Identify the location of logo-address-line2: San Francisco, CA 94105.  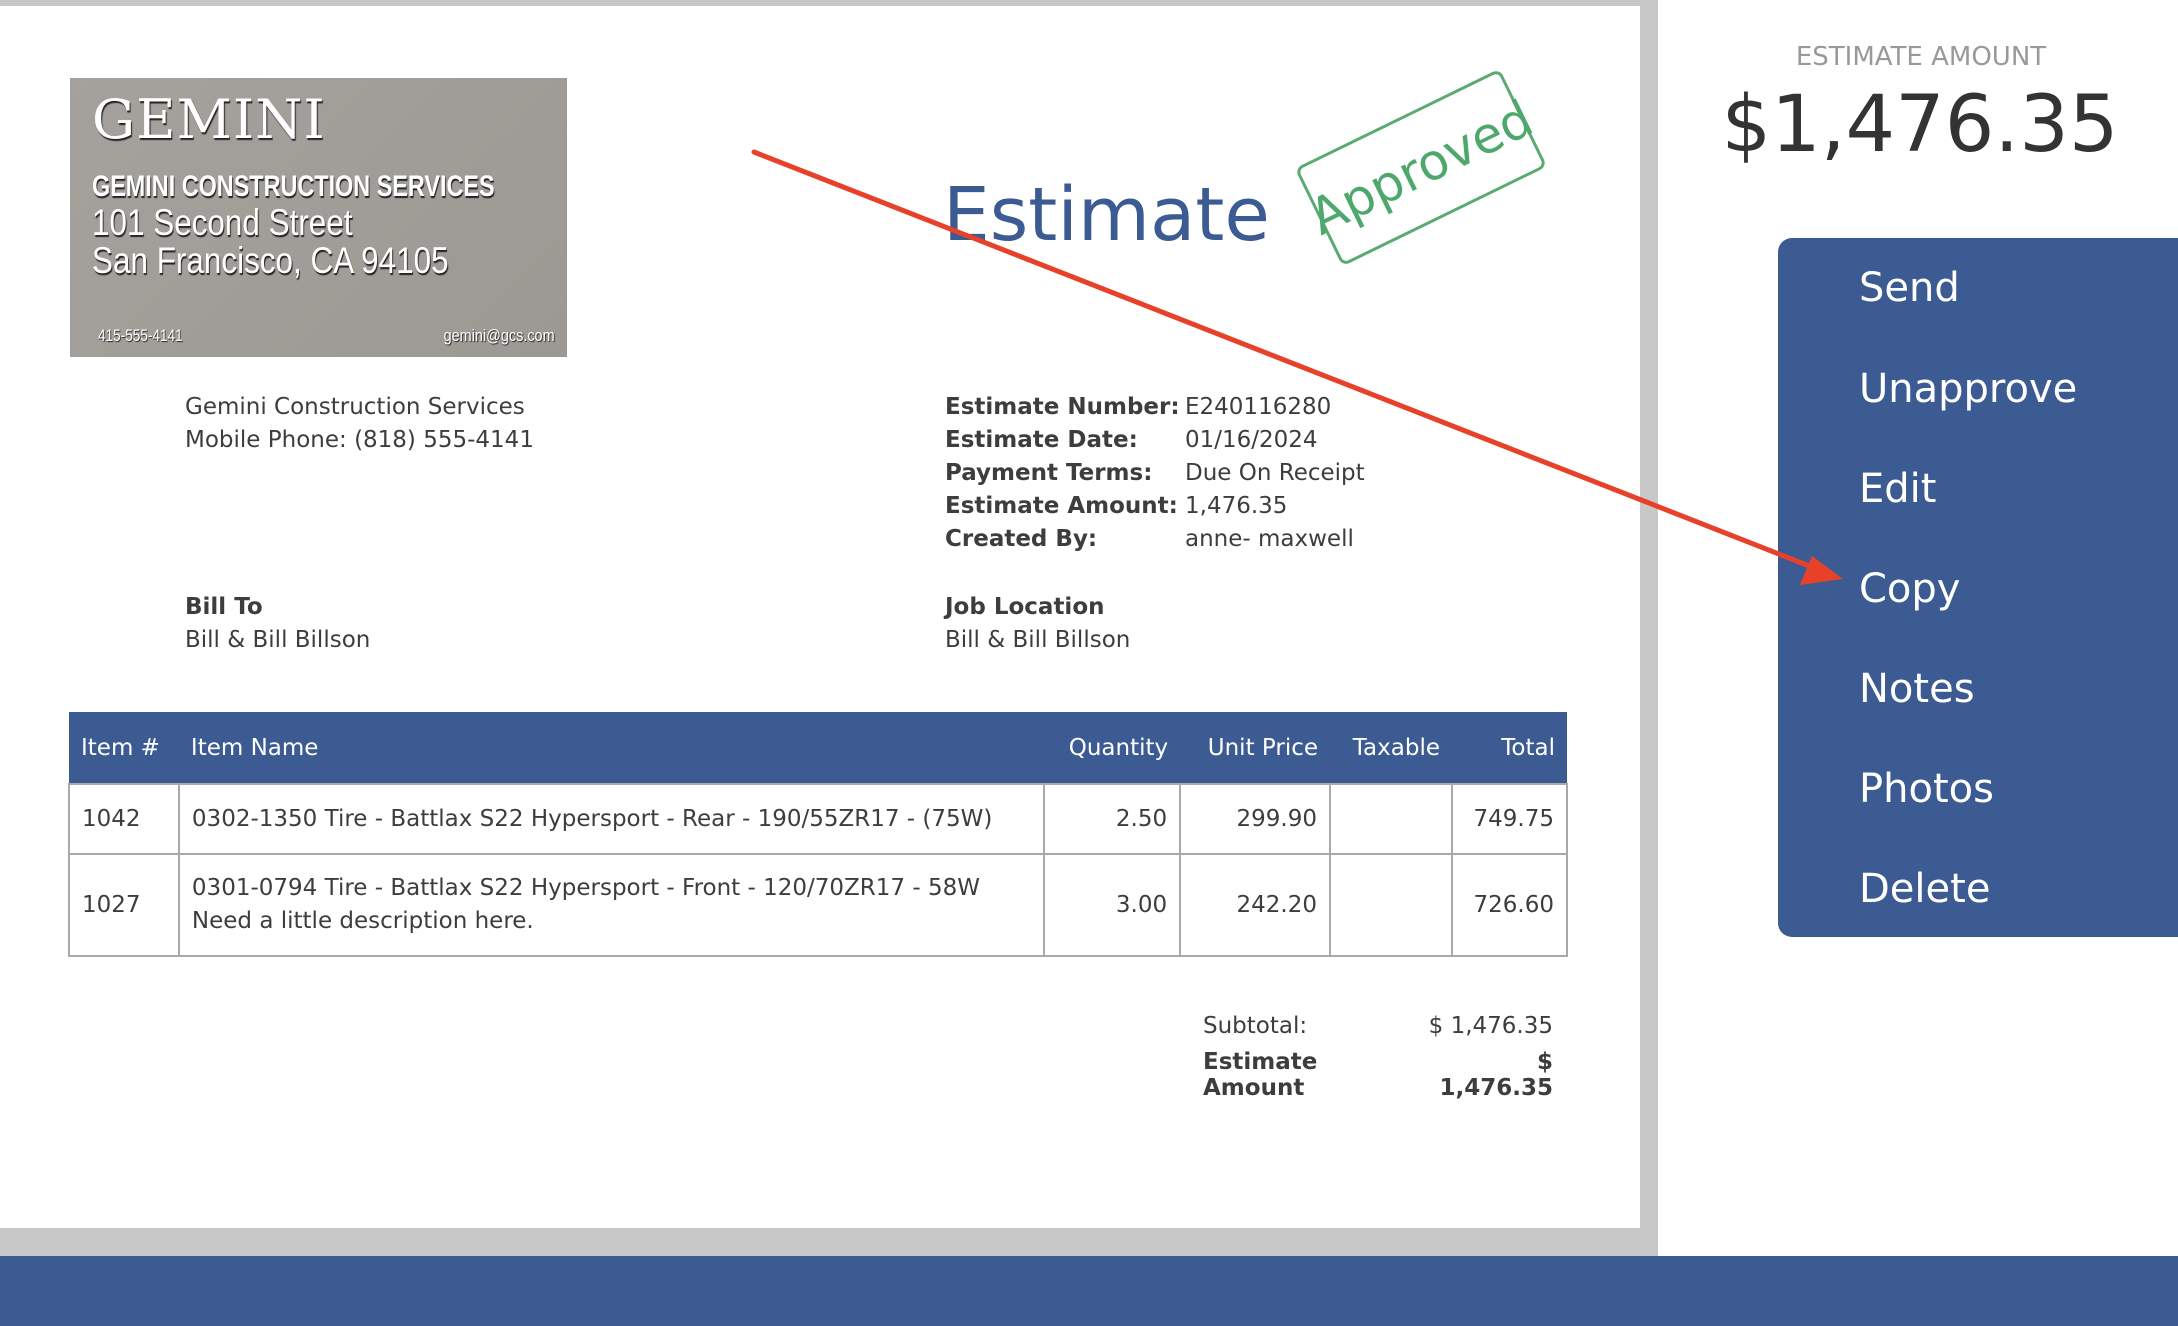
(270, 260).